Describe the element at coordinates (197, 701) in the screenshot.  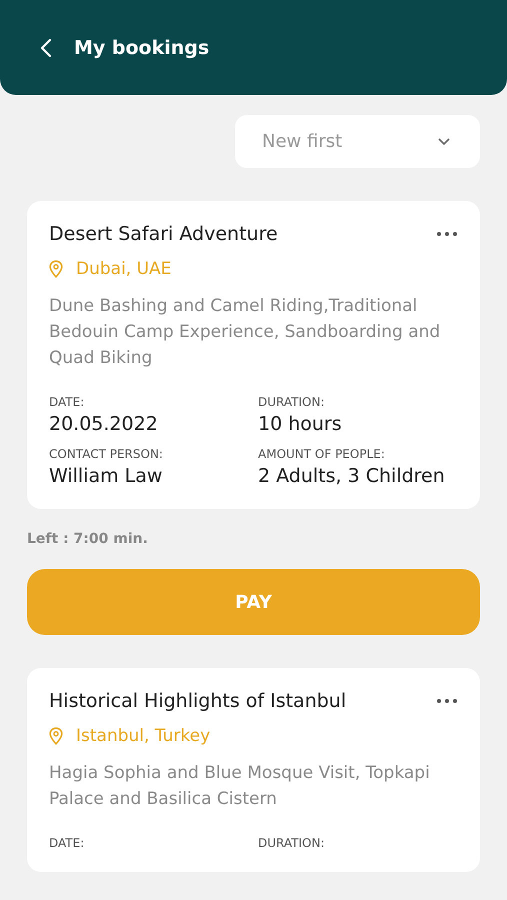
I see `booking-title: Historical Highlights of Istanbul` at that location.